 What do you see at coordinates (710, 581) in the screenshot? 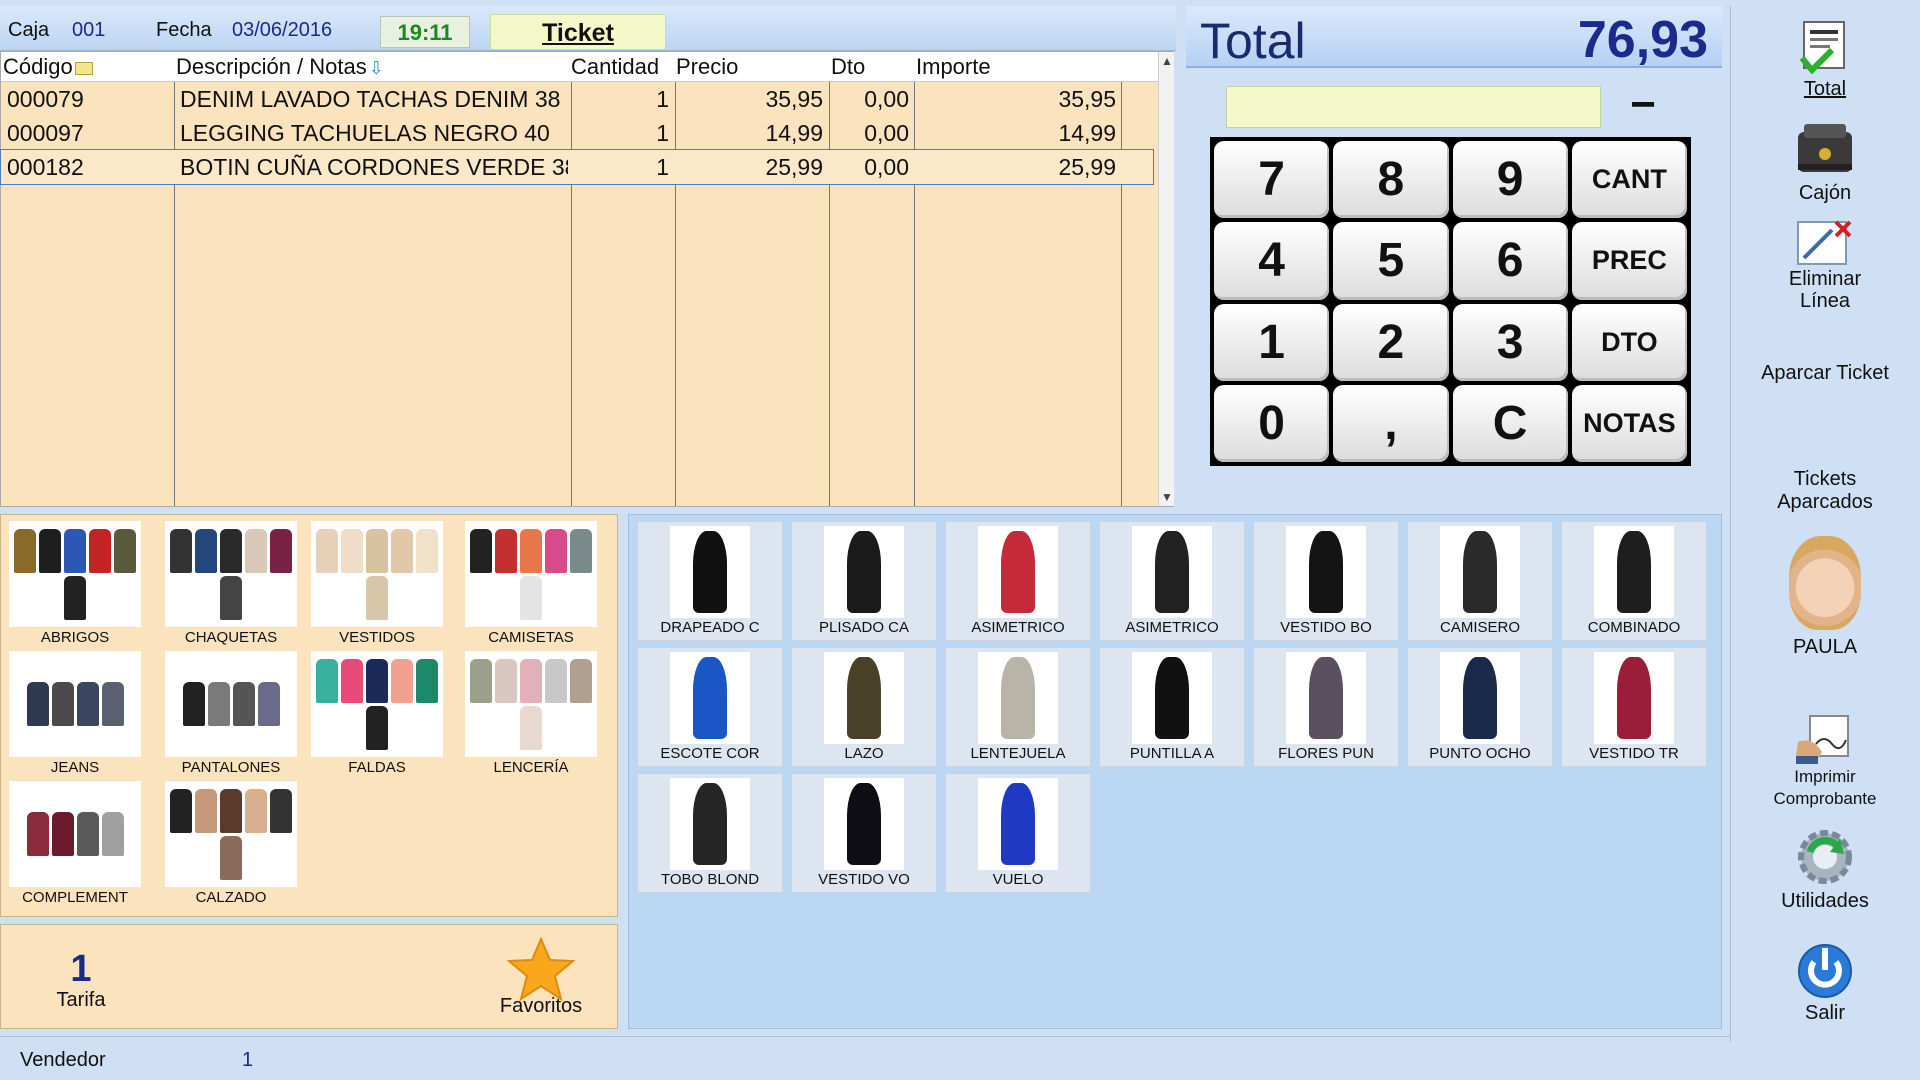
I see `product-tile: DRAPEADO C` at bounding box center [710, 581].